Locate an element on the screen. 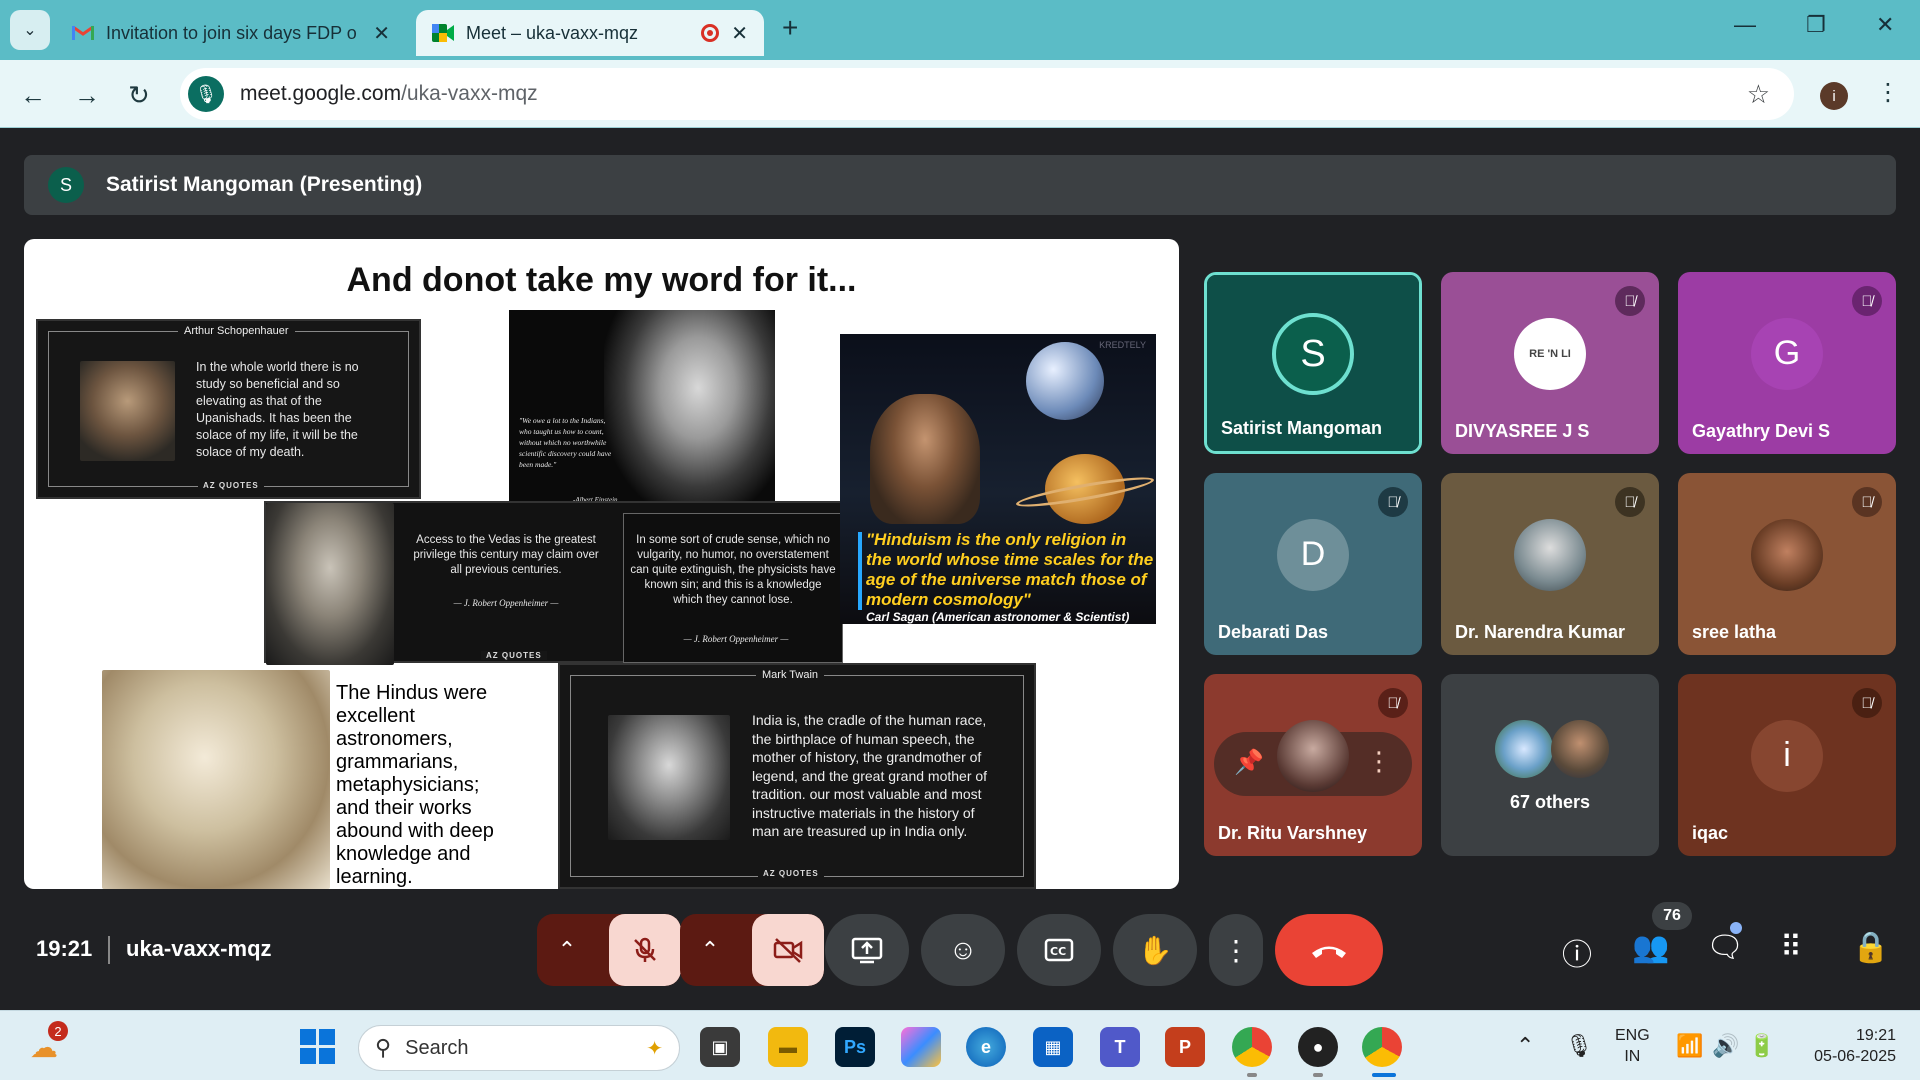 The width and height of the screenshot is (1920, 1080). close-window-icon: ✕ is located at coordinates (1885, 25).